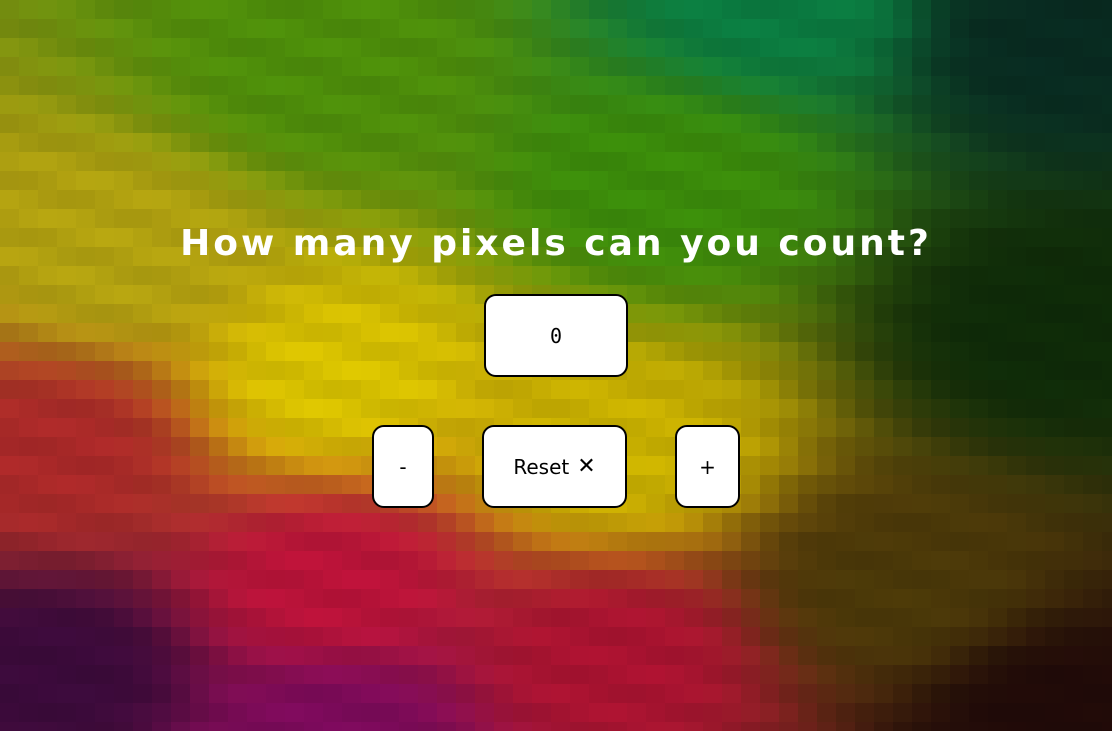 The image size is (1112, 731). I want to click on reset-button: Reset ✕, so click(554, 466).